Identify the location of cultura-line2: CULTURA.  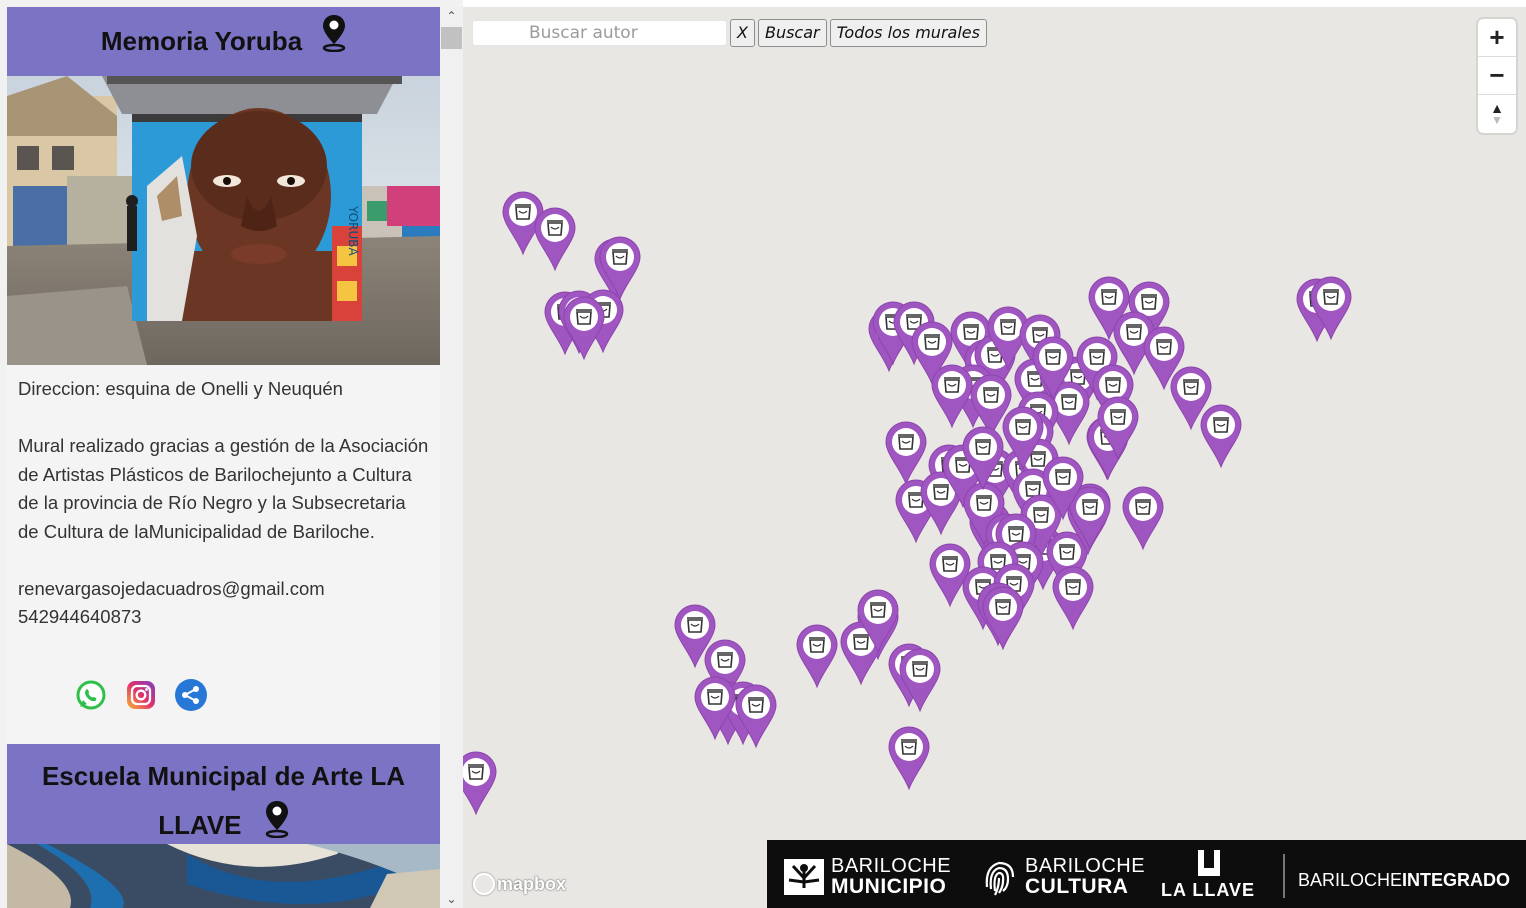
(1077, 886).